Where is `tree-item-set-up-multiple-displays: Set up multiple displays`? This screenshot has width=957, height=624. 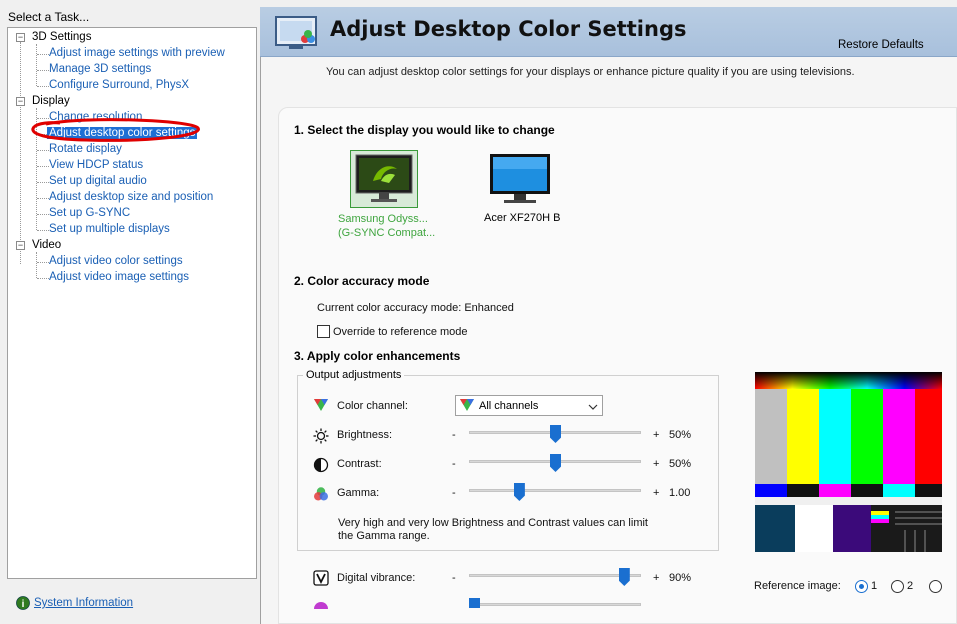
tree-item-set-up-multiple-displays: Set up multiple displays is located at coordinates (109, 229).